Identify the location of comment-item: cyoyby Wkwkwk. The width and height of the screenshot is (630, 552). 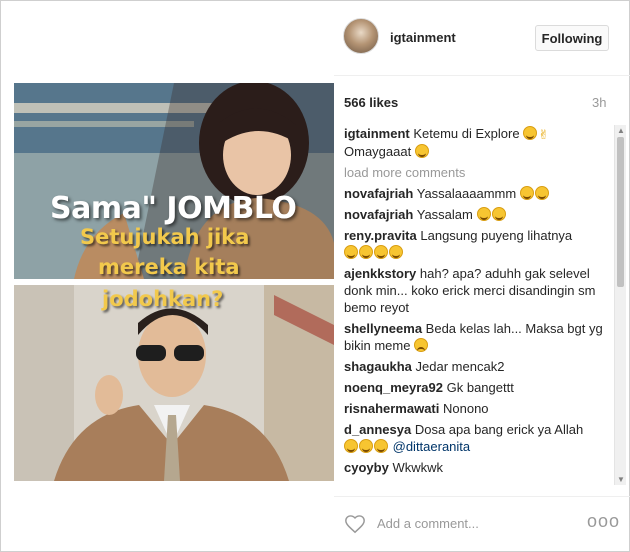
(478, 467).